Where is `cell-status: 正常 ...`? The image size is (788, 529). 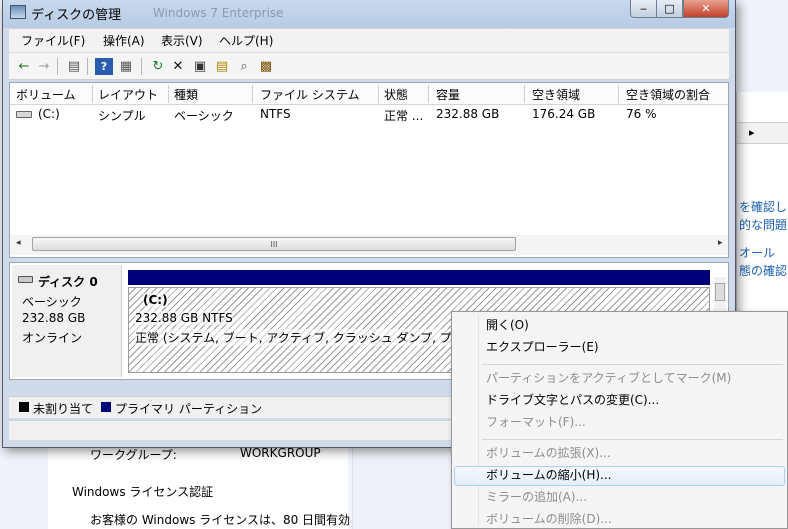 cell-status: 正常 ... is located at coordinates (404, 116).